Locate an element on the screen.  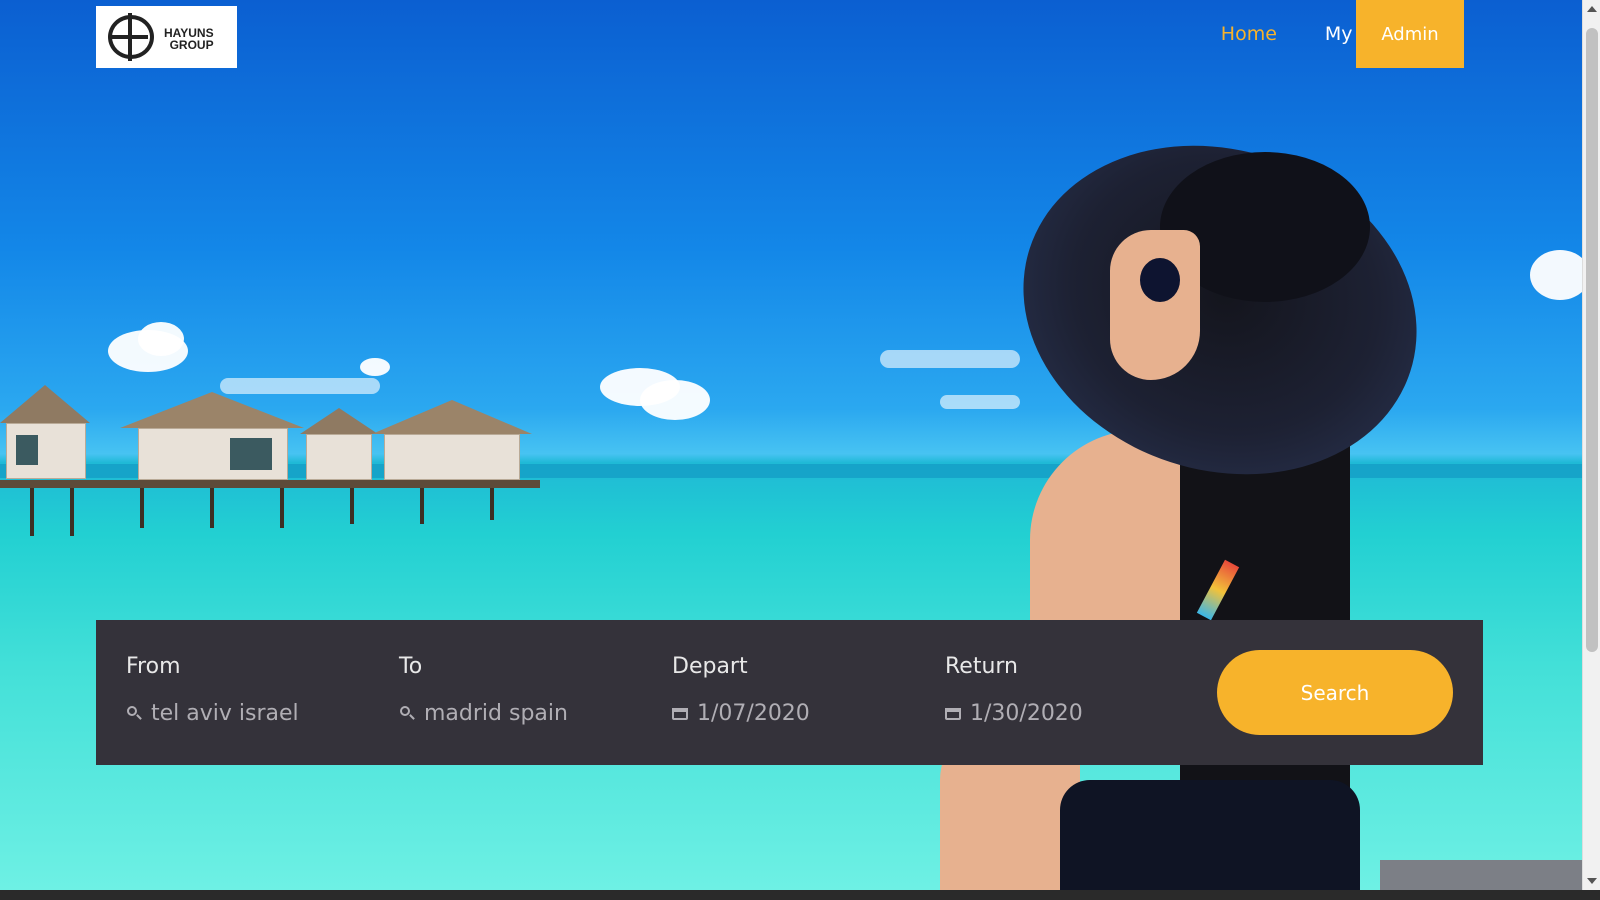
brand-logo: HAYUNS GROUP is located at coordinates (166, 37).